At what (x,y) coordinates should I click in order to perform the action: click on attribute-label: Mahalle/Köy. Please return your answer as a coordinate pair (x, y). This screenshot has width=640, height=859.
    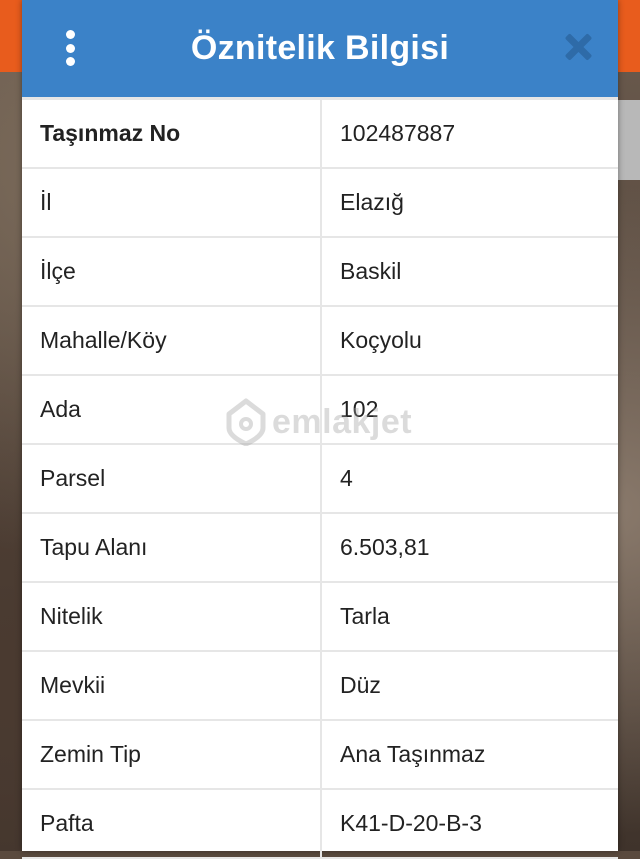
    Looking at the image, I should click on (172, 340).